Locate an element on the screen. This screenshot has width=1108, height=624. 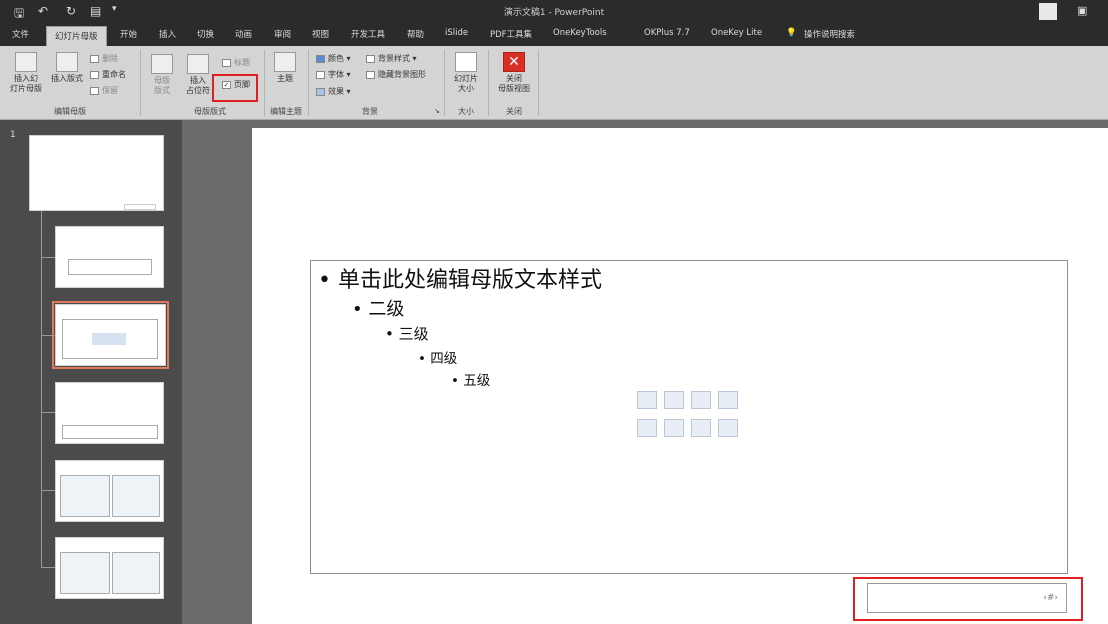
tab-onekeytools: OneKeyTools is located at coordinates (580, 33).